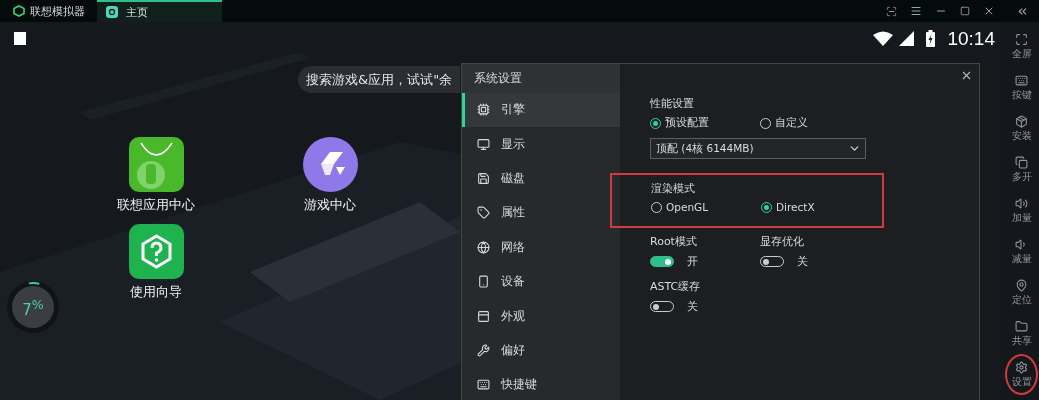 Image resolution: width=1039 pixels, height=400 pixels. What do you see at coordinates (483, 282) in the screenshot?
I see `device-icon` at bounding box center [483, 282].